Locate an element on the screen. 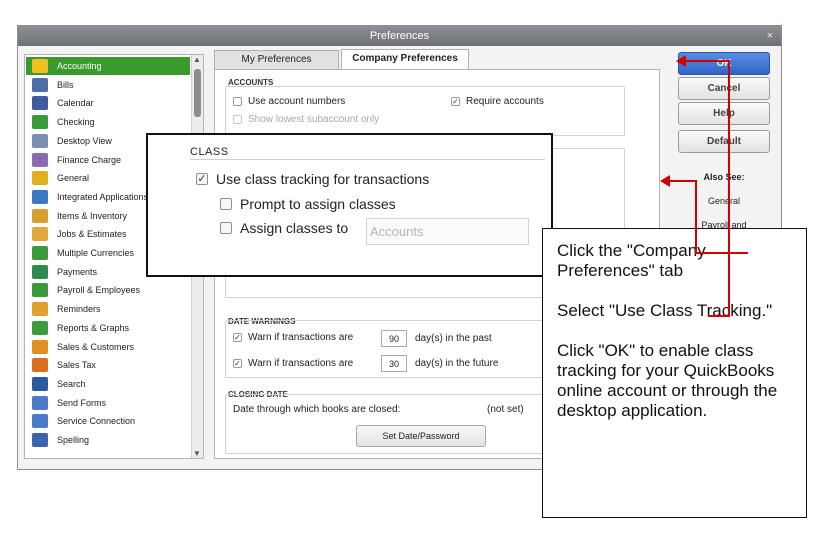  sidebar-item-label: Desktop View is located at coordinates (84, 140).